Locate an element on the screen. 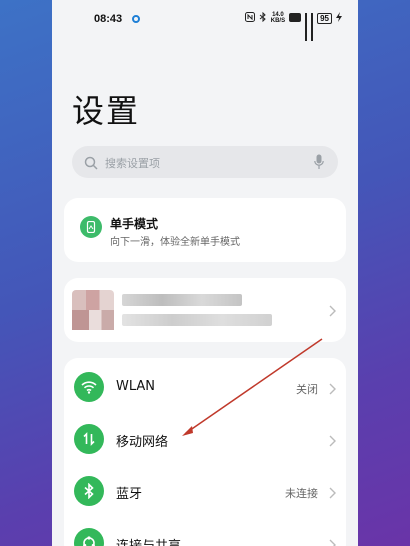 The image size is (410, 546). share-icon is located at coordinates (89, 537).